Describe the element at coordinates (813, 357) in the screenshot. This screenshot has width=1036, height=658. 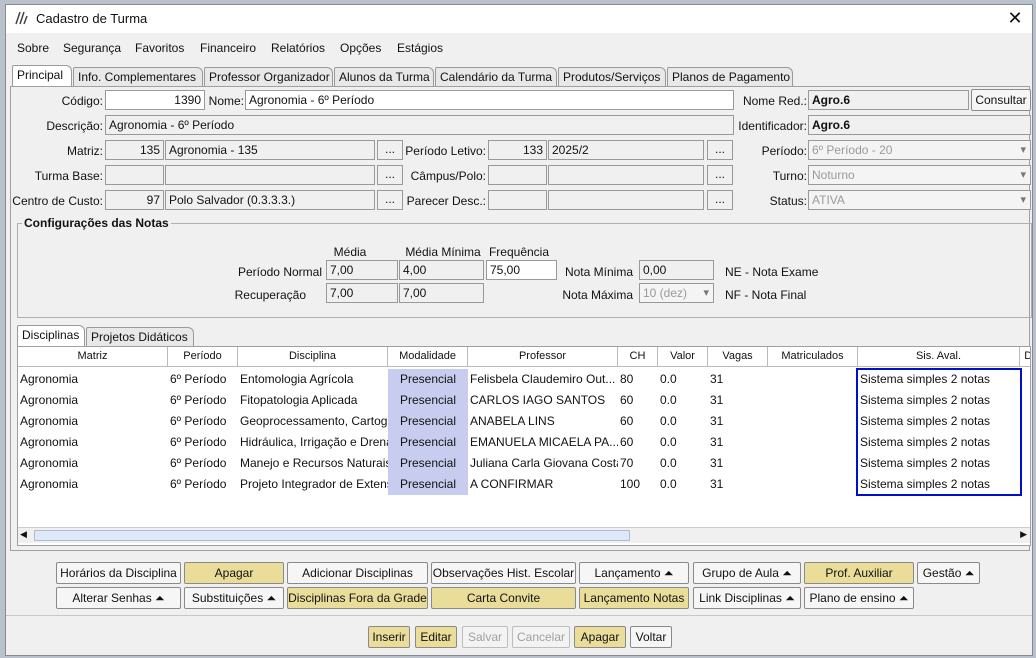
I see `grid-header-8: Matriculados` at that location.